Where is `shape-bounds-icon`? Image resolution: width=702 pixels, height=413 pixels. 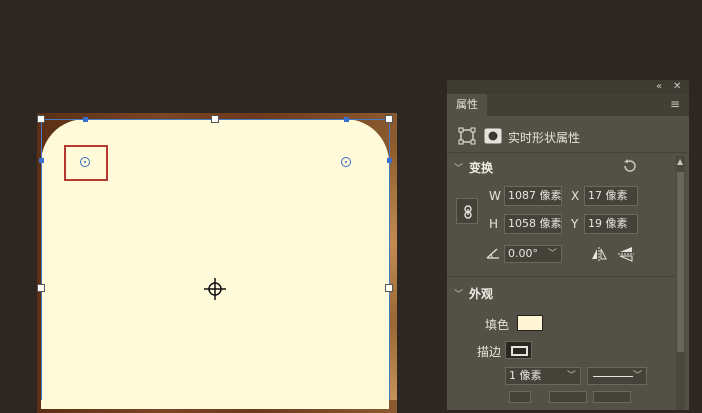 shape-bounds-icon is located at coordinates (467, 136).